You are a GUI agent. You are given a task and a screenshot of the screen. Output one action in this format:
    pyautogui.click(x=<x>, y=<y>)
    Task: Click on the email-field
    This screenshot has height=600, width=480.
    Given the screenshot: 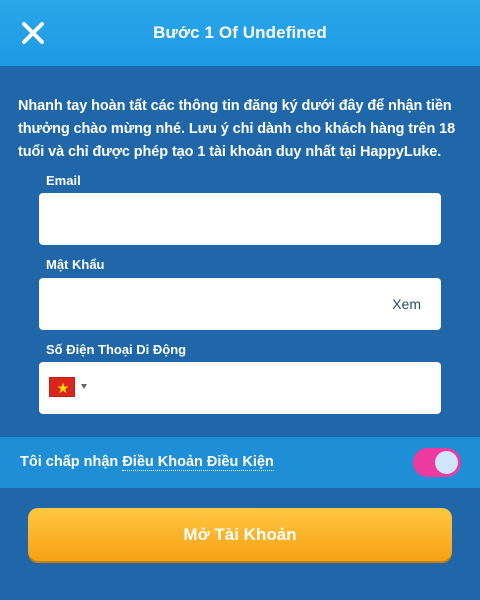 What is the action you would take?
    pyautogui.click(x=242, y=220)
    